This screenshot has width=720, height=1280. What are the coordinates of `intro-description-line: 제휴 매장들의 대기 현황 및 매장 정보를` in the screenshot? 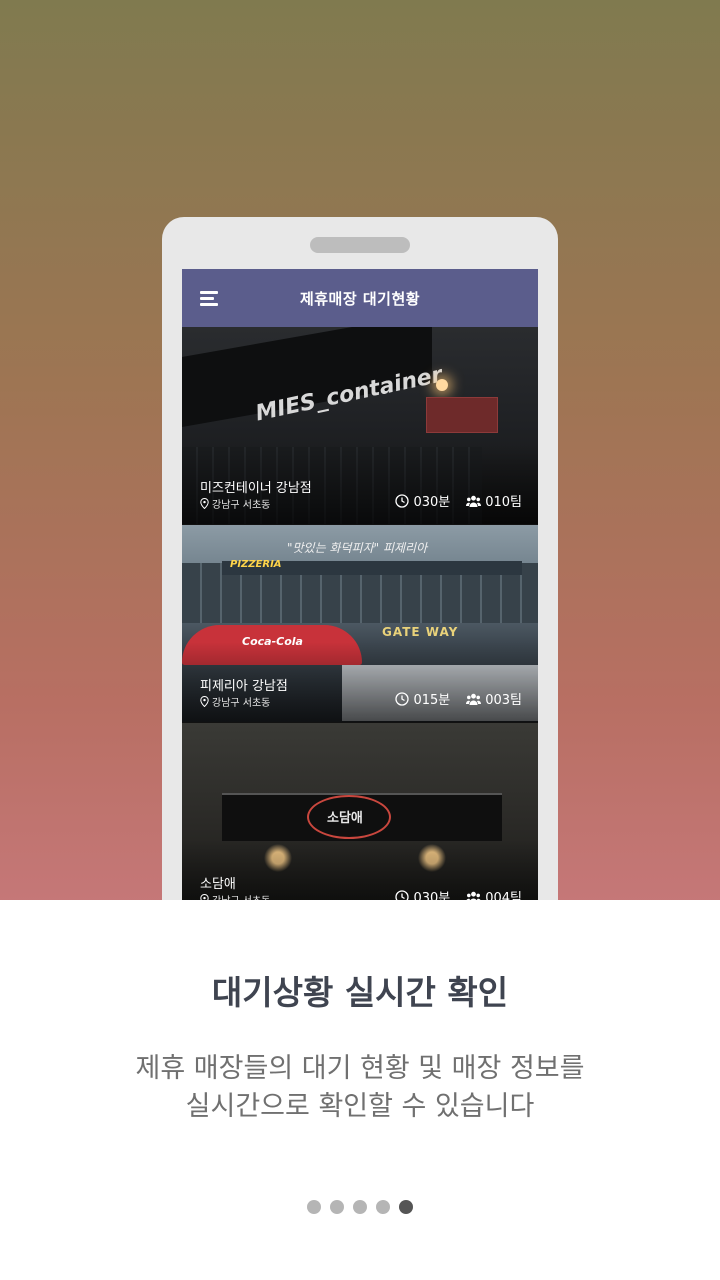 It's located at (360, 1068).